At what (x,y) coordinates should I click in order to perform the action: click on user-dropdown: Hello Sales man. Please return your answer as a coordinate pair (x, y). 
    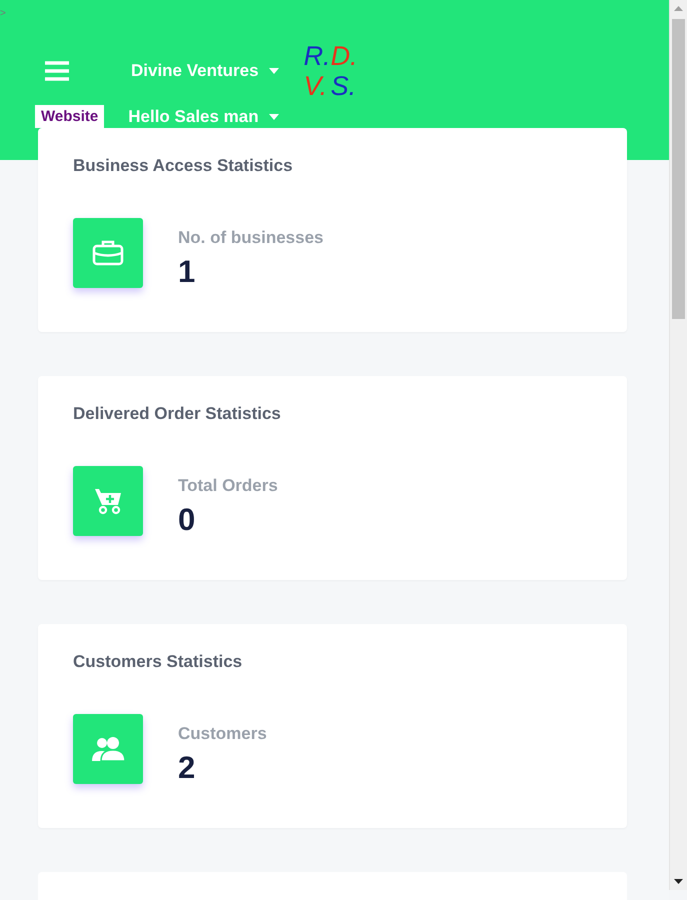
    Looking at the image, I should click on (203, 116).